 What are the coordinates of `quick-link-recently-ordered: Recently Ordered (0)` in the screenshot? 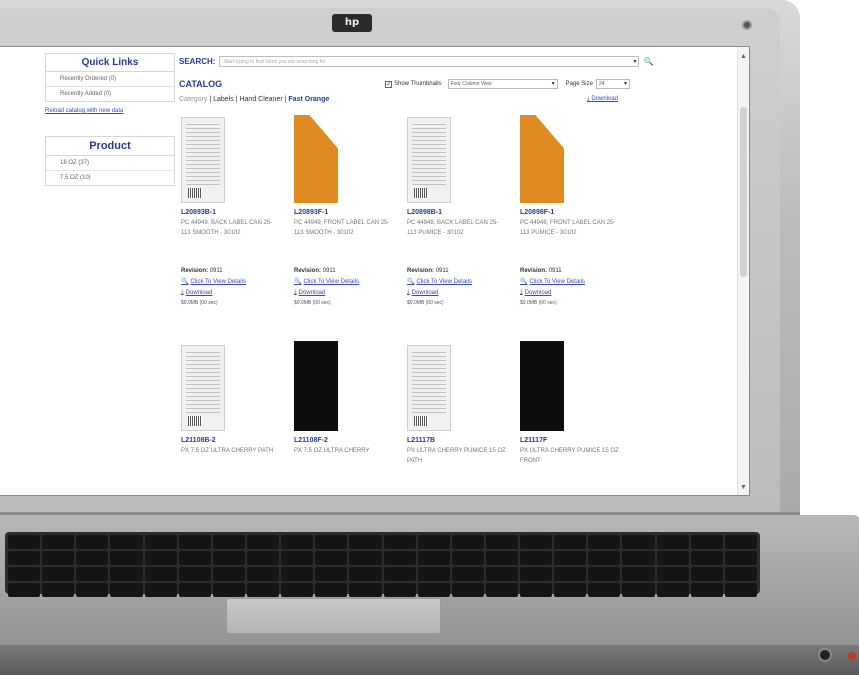 It's located at (110, 79).